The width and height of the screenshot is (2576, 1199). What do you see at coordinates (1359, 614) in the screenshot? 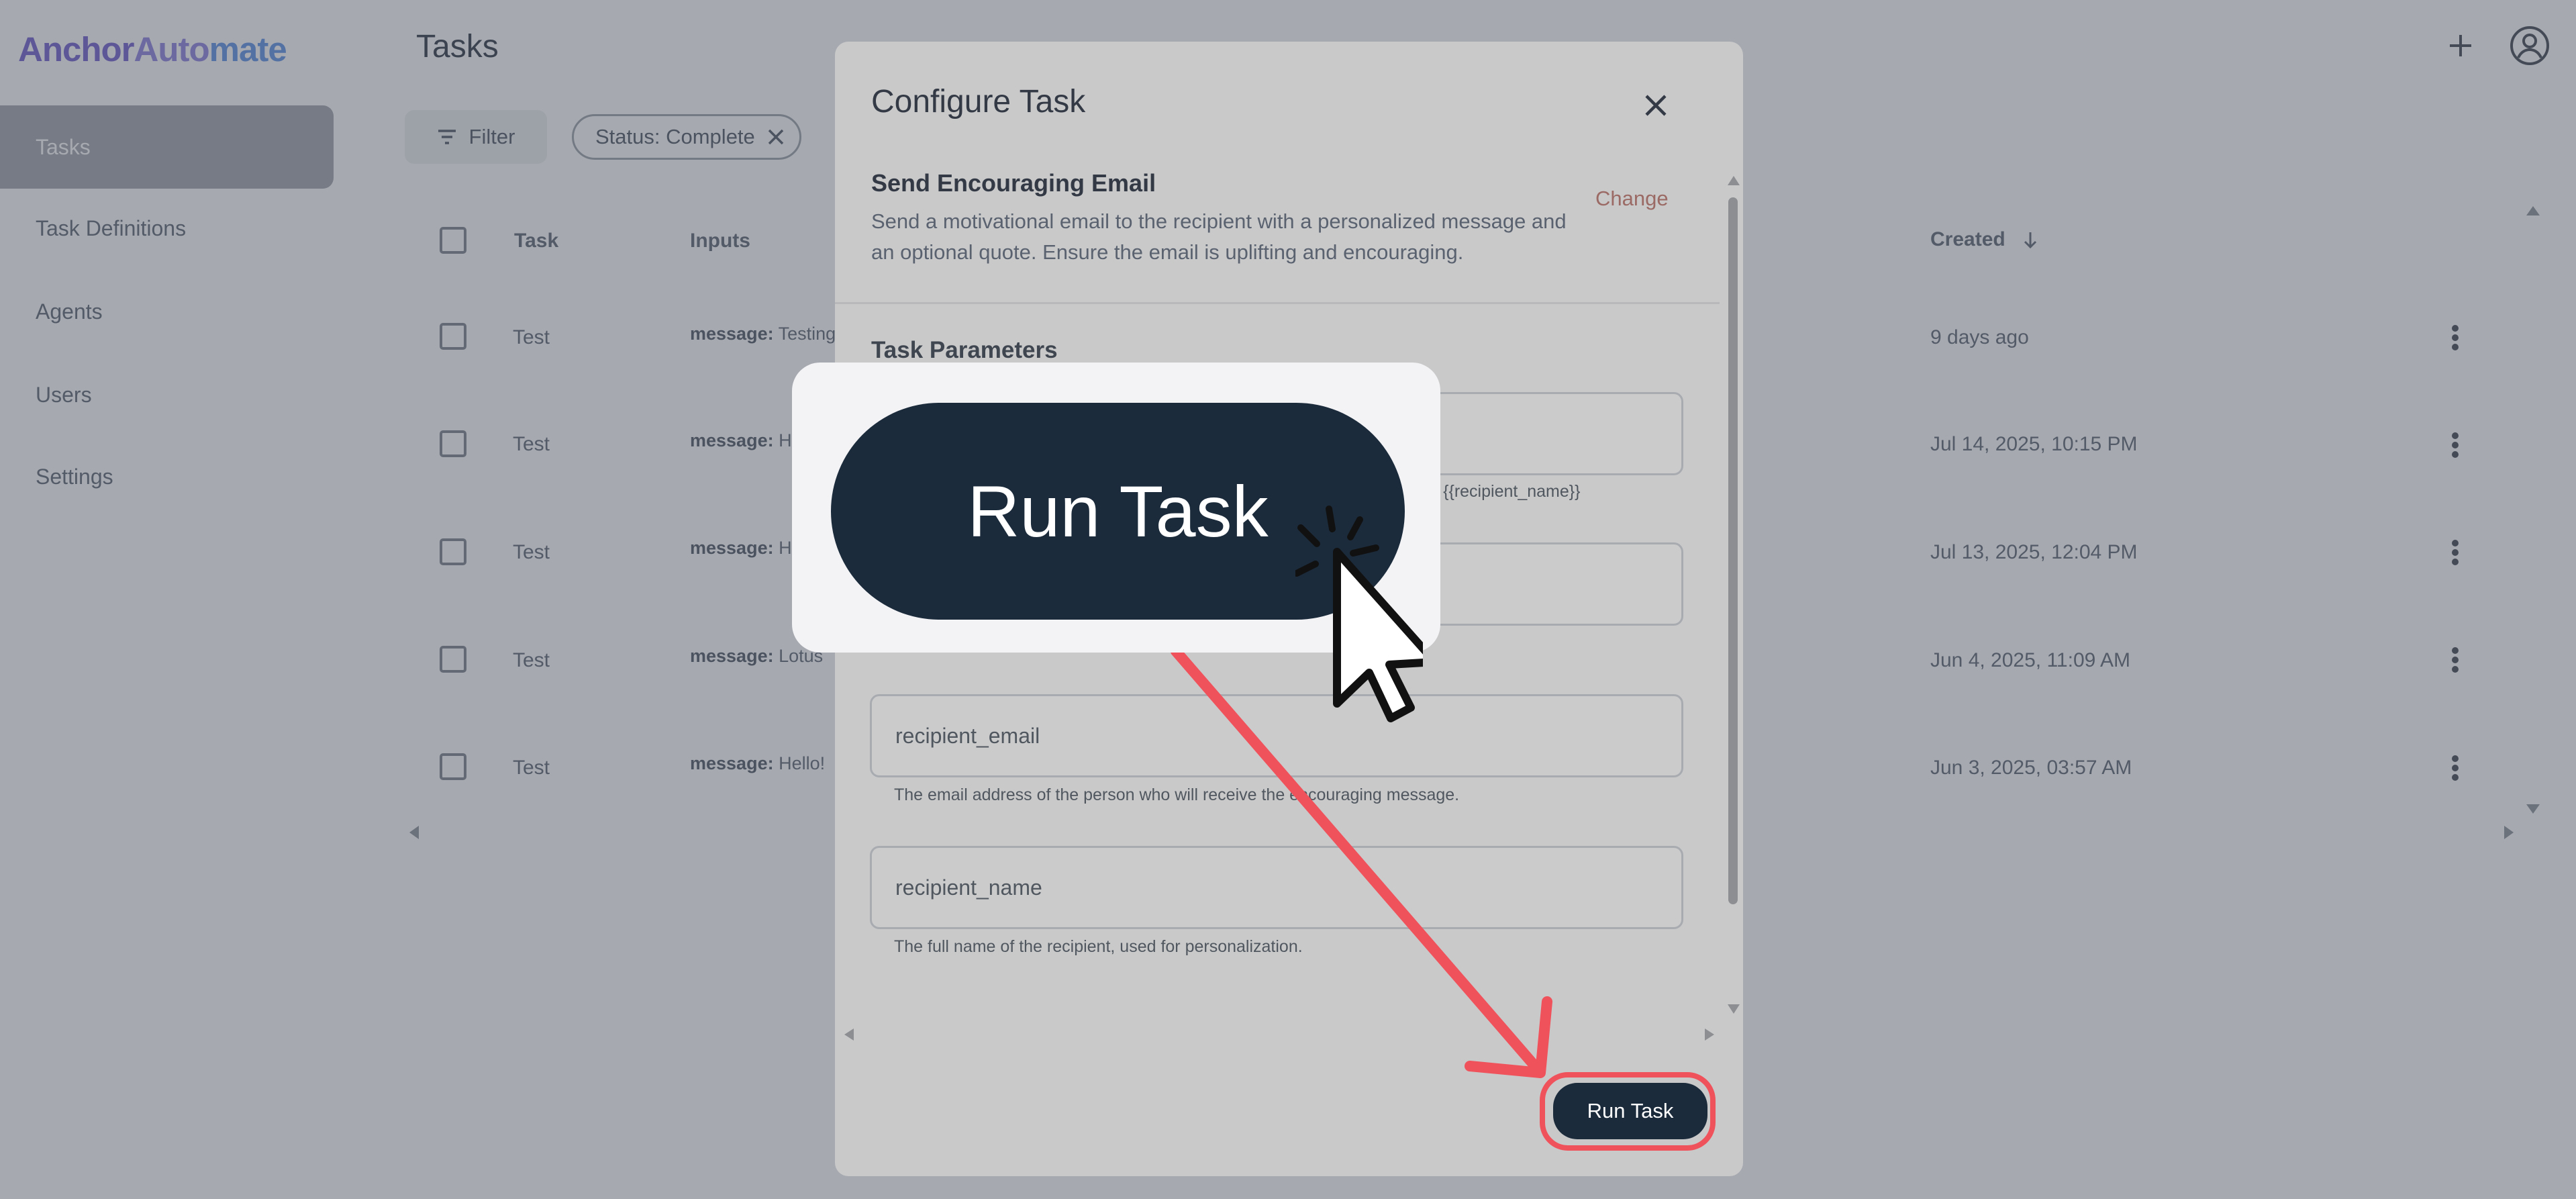
I see `cursor-click-icon` at bounding box center [1359, 614].